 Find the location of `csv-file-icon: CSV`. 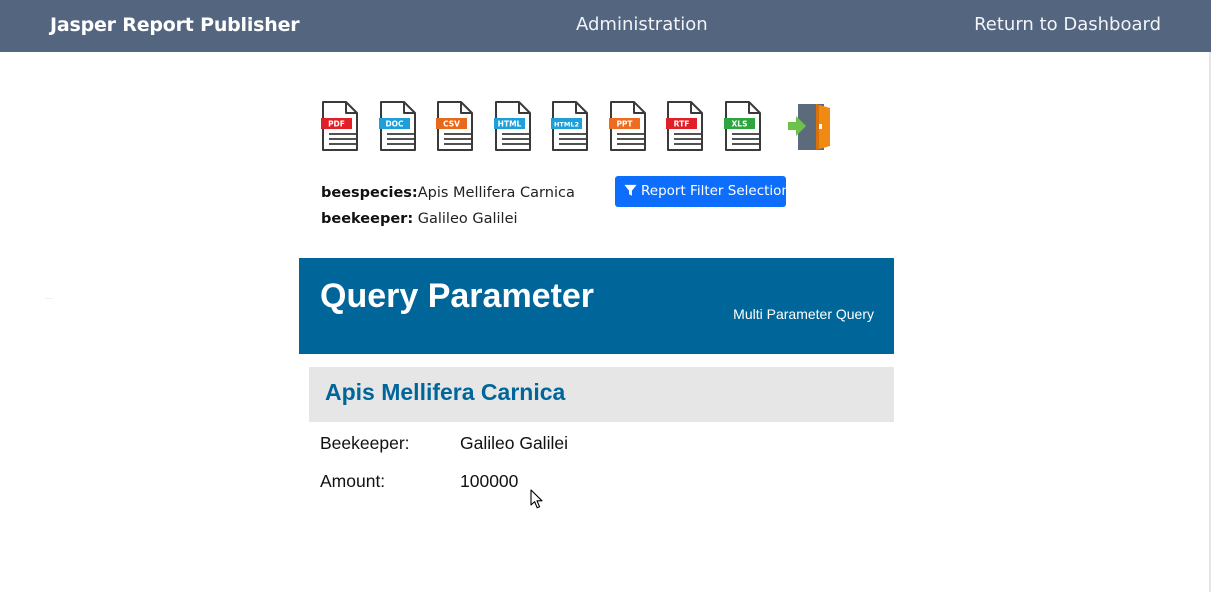

csv-file-icon: CSV is located at coordinates (455, 126).